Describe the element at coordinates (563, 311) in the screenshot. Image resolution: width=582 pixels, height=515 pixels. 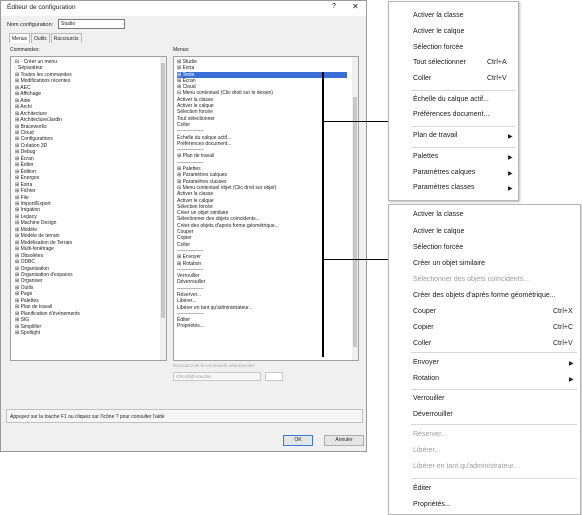
I see `shortcut-text: Ctrl+X` at that location.